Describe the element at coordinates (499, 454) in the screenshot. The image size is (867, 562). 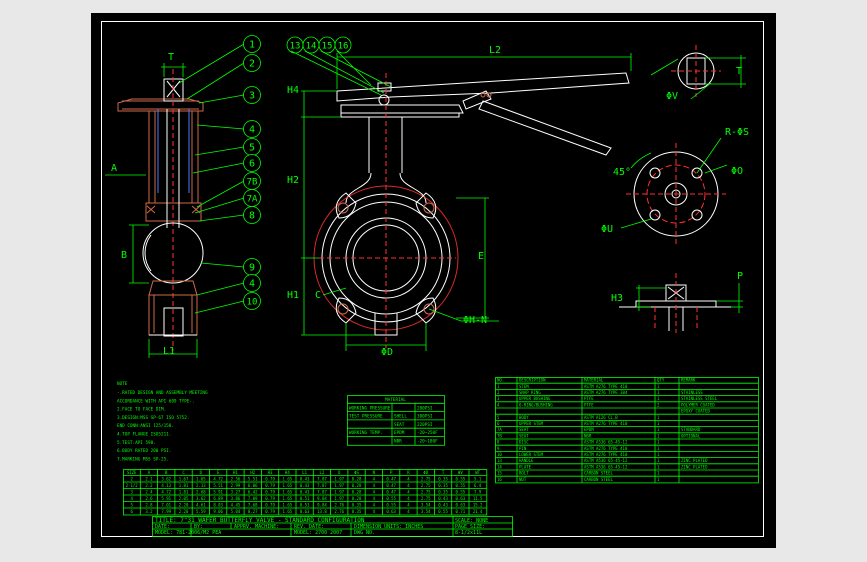
I see `parts-cell: 10` at that location.